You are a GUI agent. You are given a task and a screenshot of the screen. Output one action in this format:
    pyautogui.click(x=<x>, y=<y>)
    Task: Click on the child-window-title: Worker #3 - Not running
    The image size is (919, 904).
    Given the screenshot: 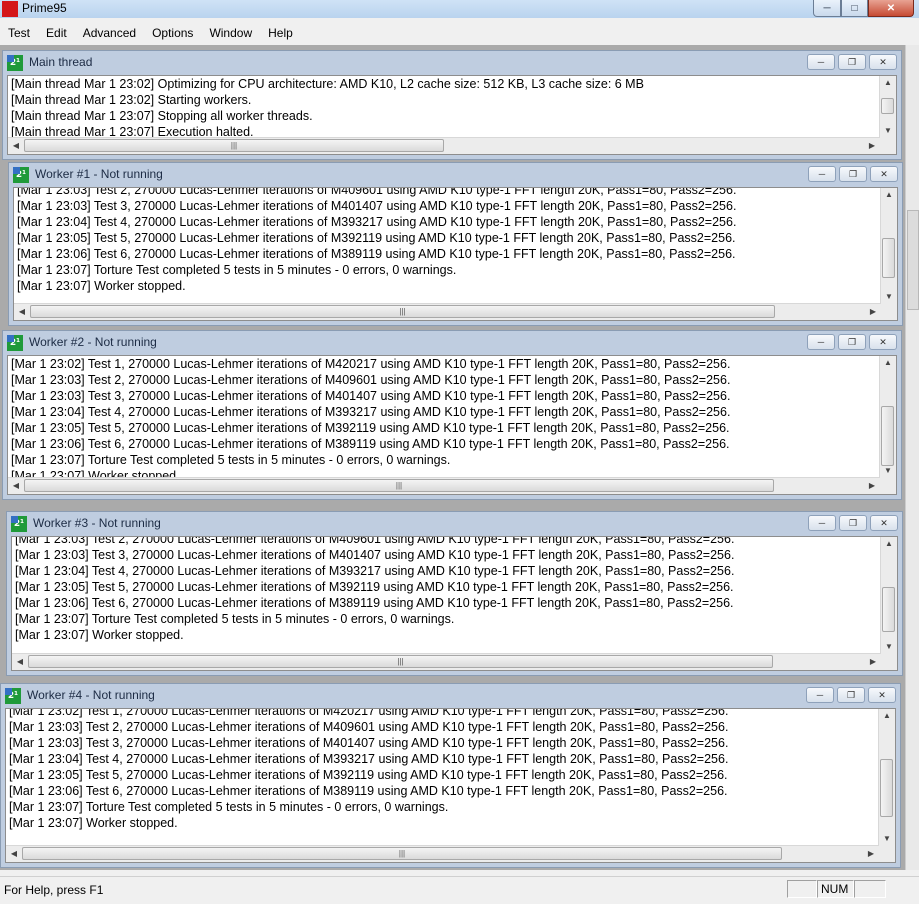 What is the action you would take?
    pyautogui.click(x=97, y=523)
    